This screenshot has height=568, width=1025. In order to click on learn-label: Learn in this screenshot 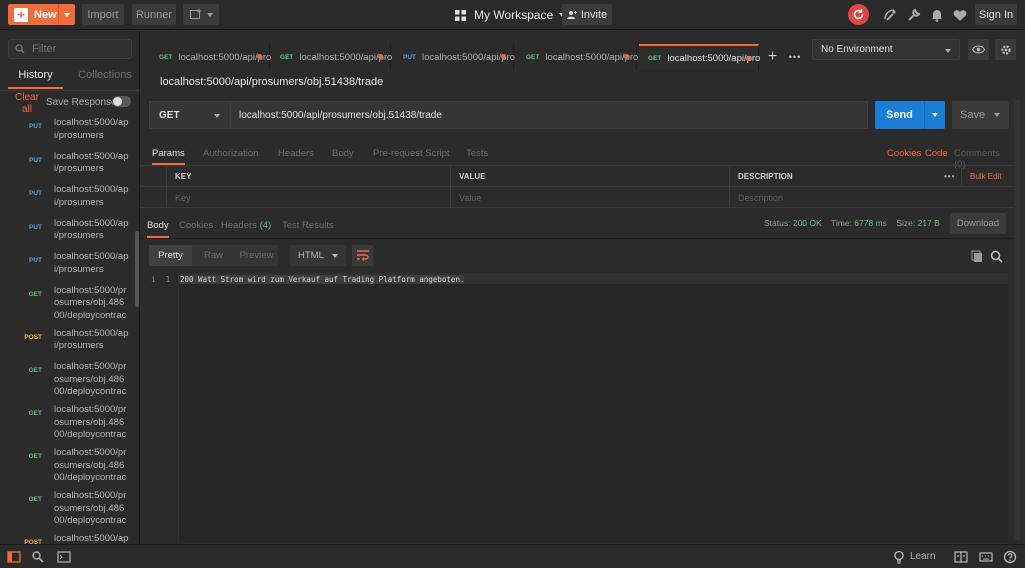, I will do `click(923, 556)`.